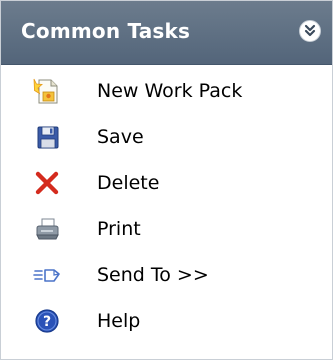 Image resolution: width=333 pixels, height=360 pixels. Describe the element at coordinates (166, 137) in the screenshot. I see `task-save: Save` at that location.